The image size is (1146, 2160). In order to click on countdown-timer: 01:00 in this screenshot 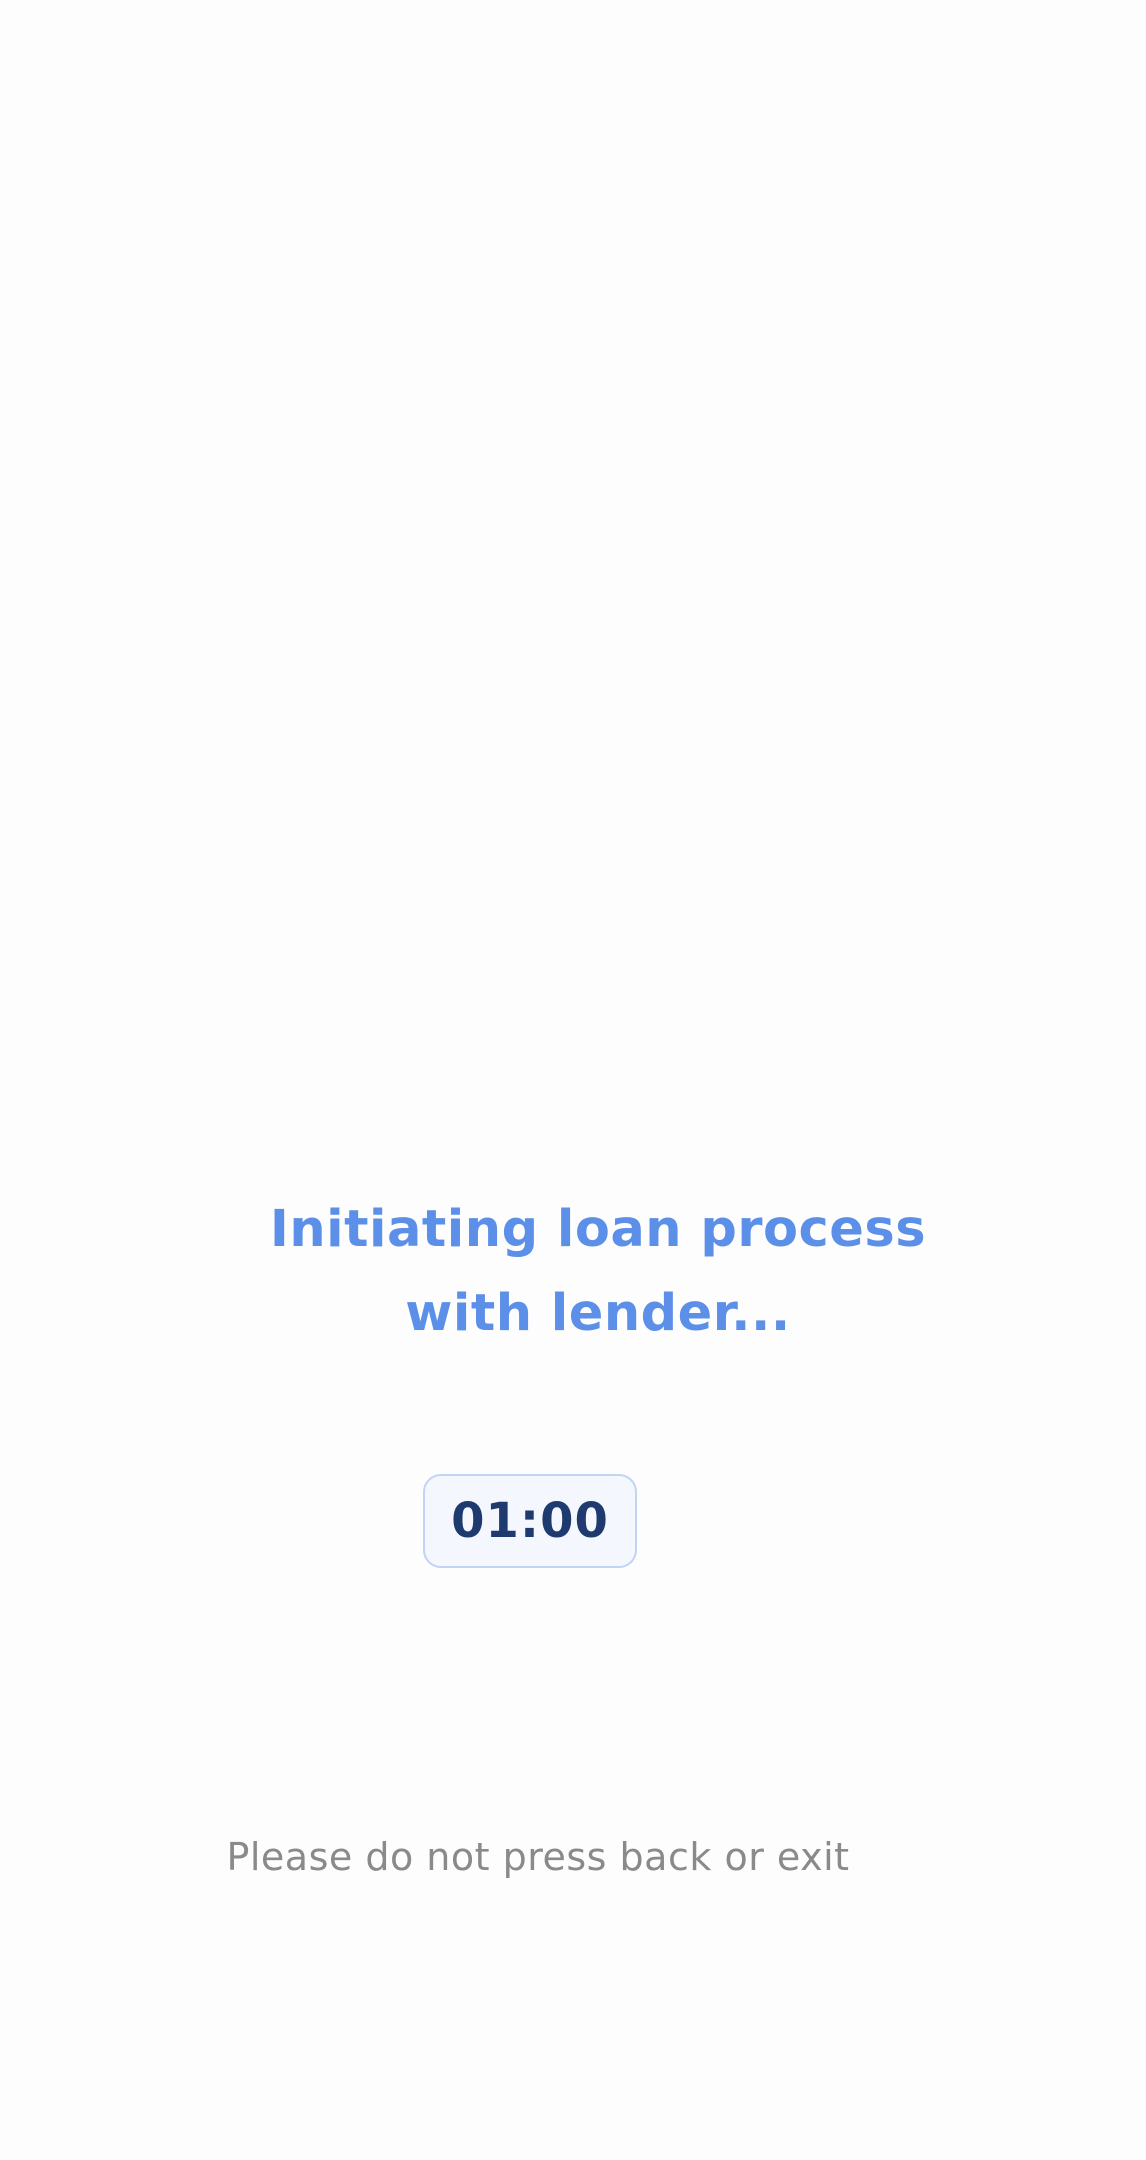, I will do `click(530, 1521)`.